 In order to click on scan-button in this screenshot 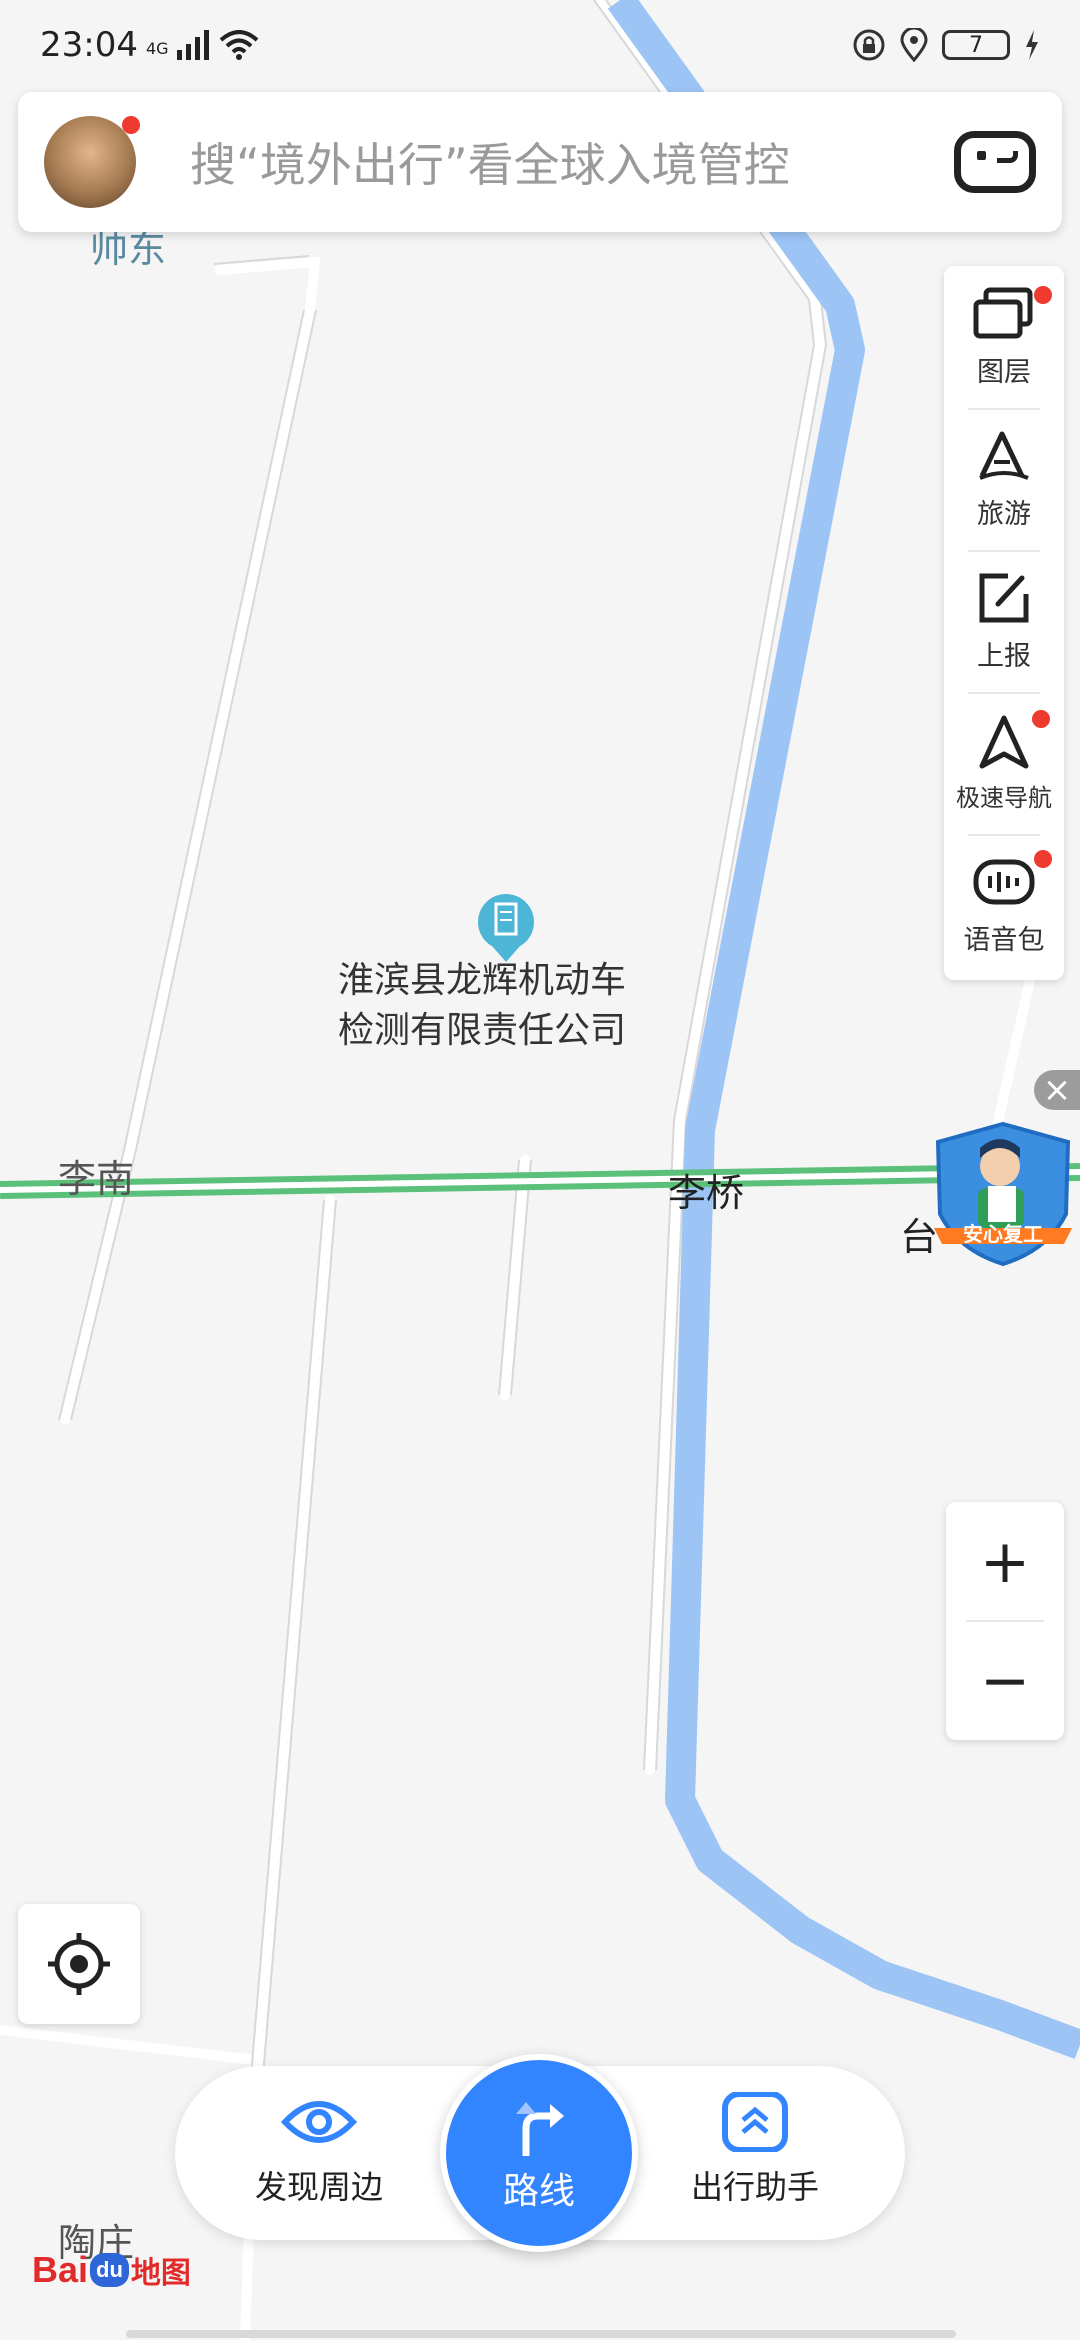, I will do `click(995, 162)`.